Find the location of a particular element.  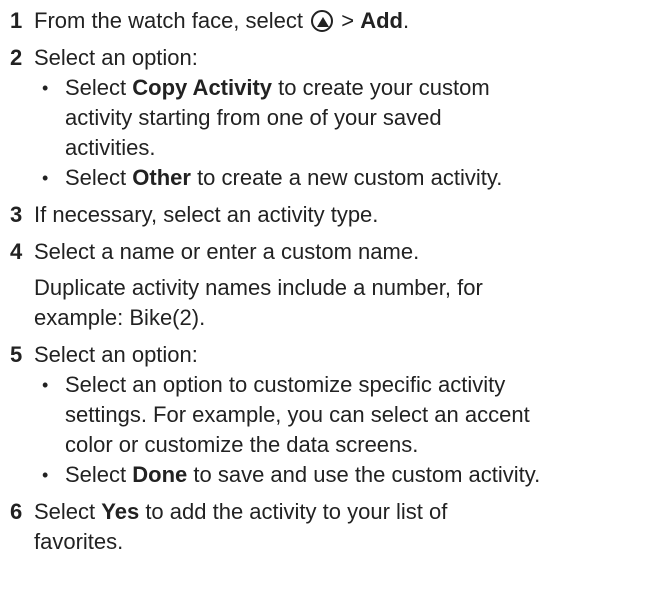

menu-item-done: Done is located at coordinates (160, 474).